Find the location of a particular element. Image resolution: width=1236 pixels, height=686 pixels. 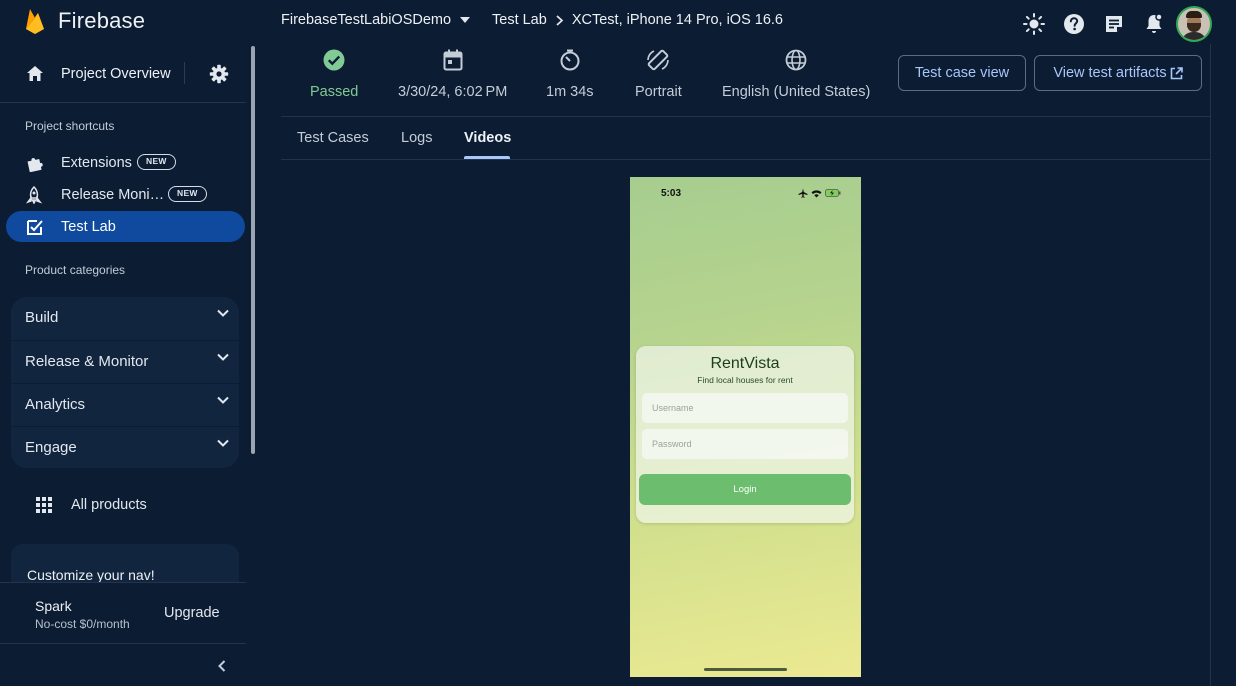

breadcrumb-test-lab: Test Lab is located at coordinates (519, 20).